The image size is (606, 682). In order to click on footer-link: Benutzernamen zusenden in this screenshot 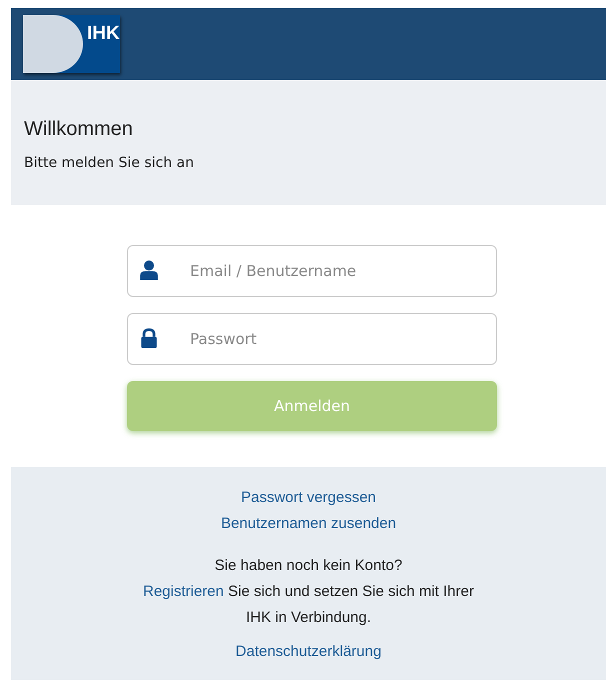, I will do `click(308, 524)`.